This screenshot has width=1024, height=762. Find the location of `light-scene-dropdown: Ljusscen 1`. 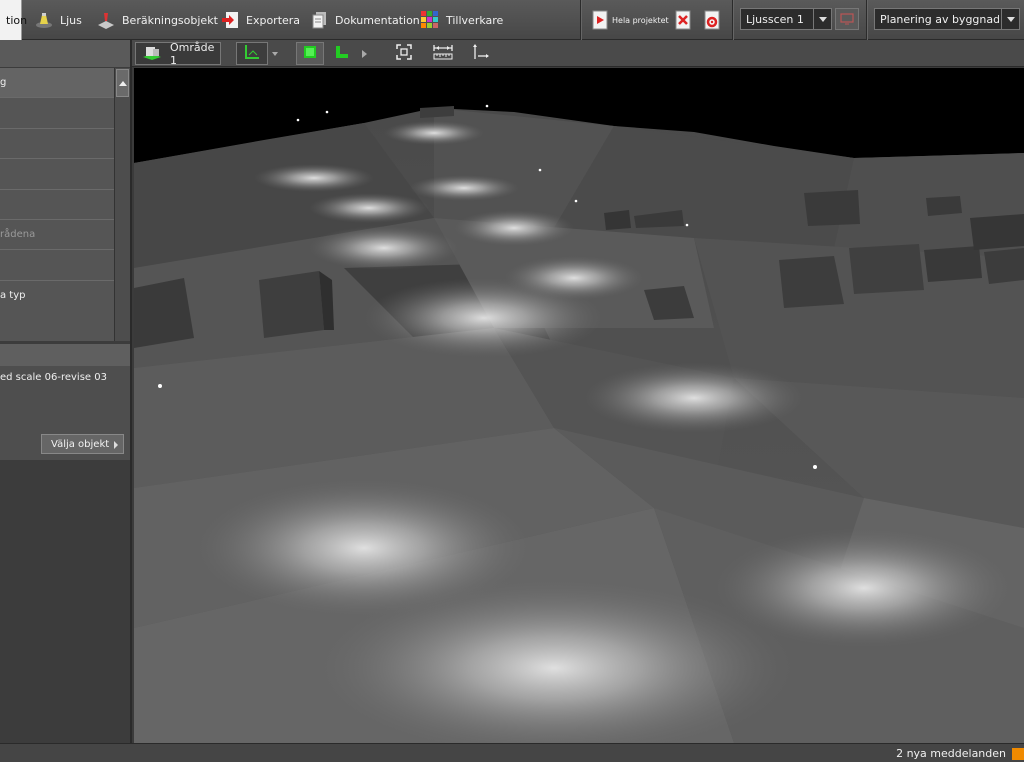

light-scene-dropdown: Ljusscen 1 is located at coordinates (786, 19).